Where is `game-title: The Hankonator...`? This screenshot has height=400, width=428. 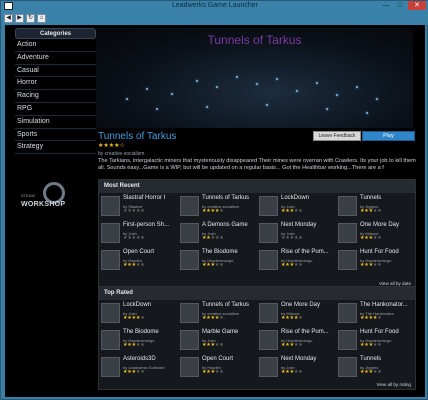
game-title: The Hankonator... is located at coordinates (384, 305).